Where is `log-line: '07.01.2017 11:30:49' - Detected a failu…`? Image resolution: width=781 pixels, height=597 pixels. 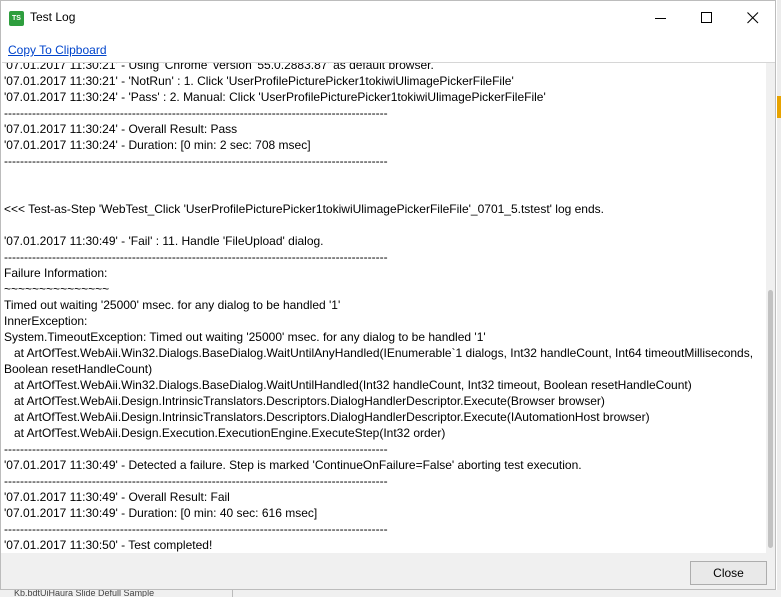 log-line: '07.01.2017 11:30:49' - Detected a failu… is located at coordinates (293, 465).